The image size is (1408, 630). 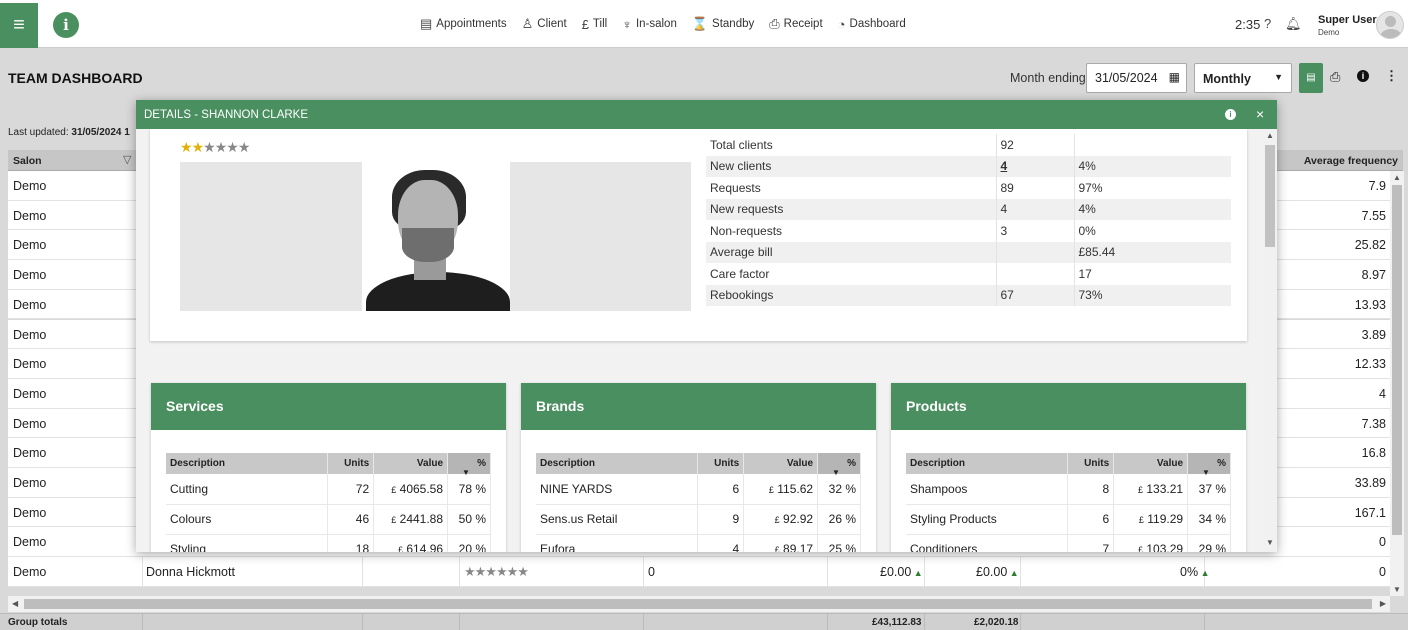 What do you see at coordinates (839, 489) in the screenshot?
I see `percent-cell: 32 %` at bounding box center [839, 489].